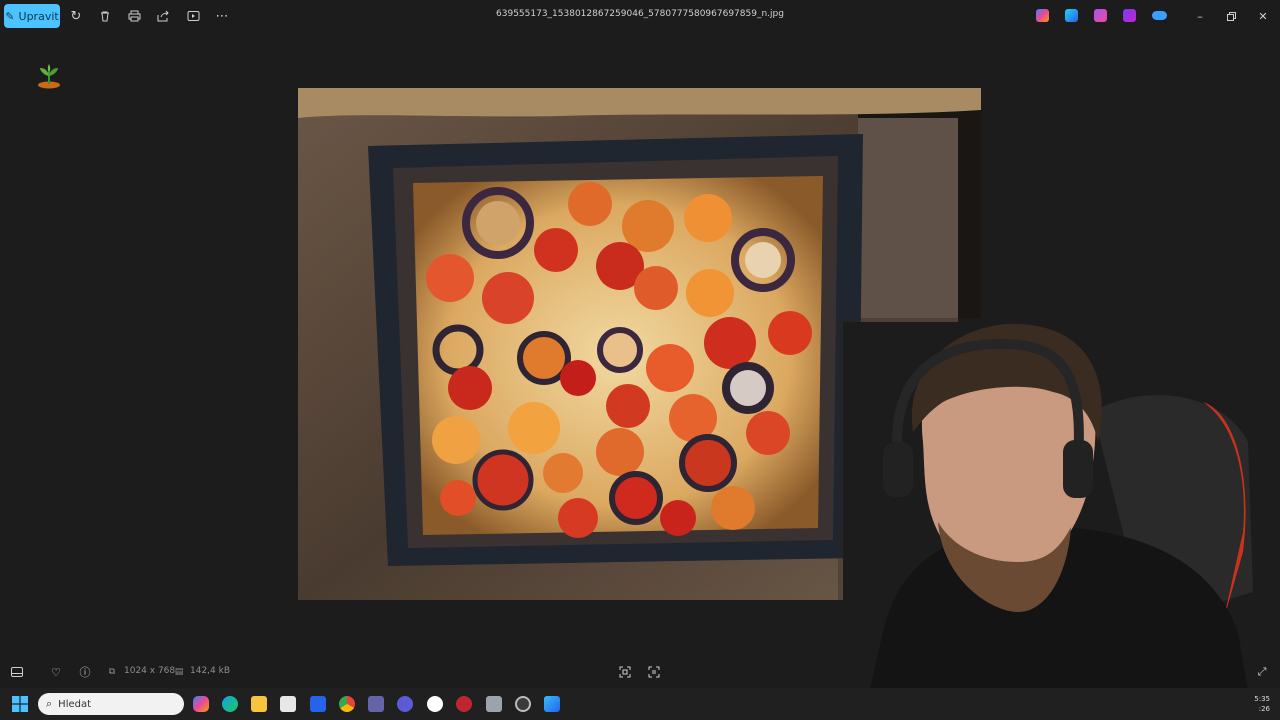 The height and width of the screenshot is (720, 1280). Describe the element at coordinates (288, 704) in the screenshot. I see `store-icon` at that location.